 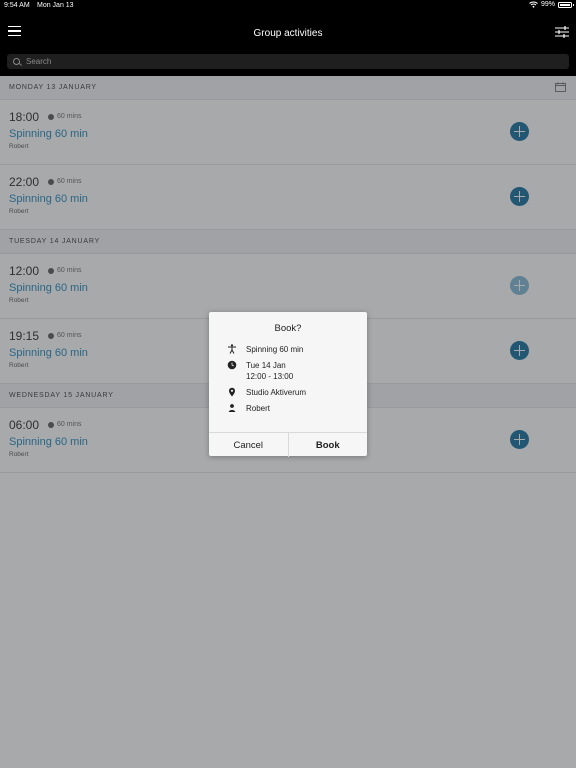 I want to click on status-bar: 9:54 AM Mon Jan 13 99%, so click(x=288, y=6).